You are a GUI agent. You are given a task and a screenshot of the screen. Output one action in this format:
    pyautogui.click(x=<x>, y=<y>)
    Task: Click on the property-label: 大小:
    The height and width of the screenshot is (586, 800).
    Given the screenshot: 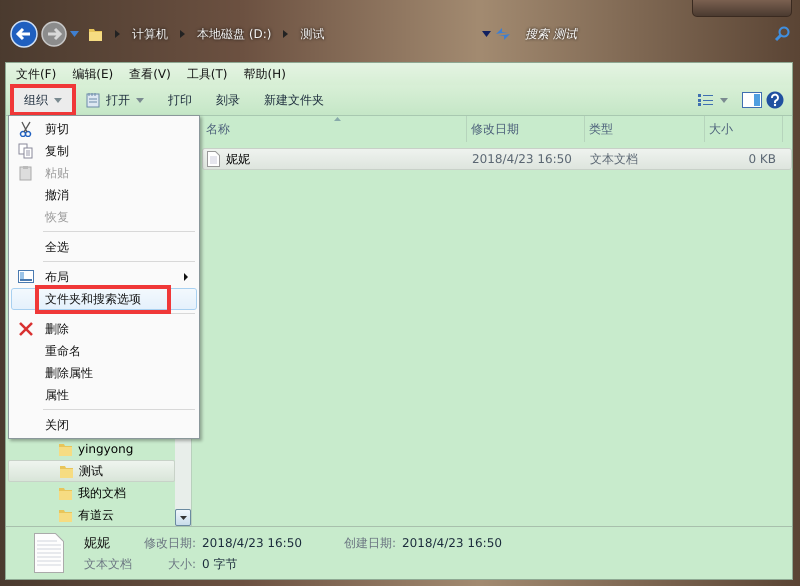 What is the action you would take?
    pyautogui.click(x=181, y=564)
    